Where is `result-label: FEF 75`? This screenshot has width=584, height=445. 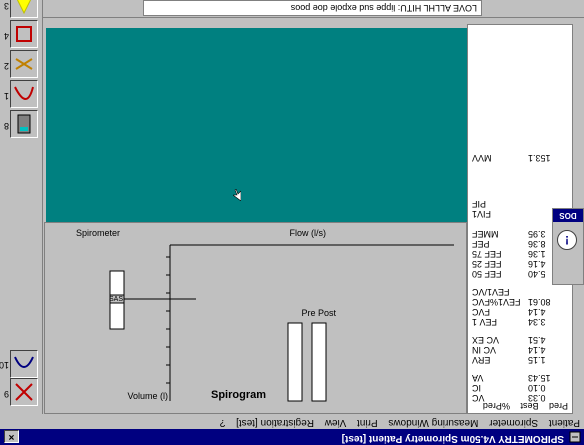
result-label: FEF 75 is located at coordinates (487, 254).